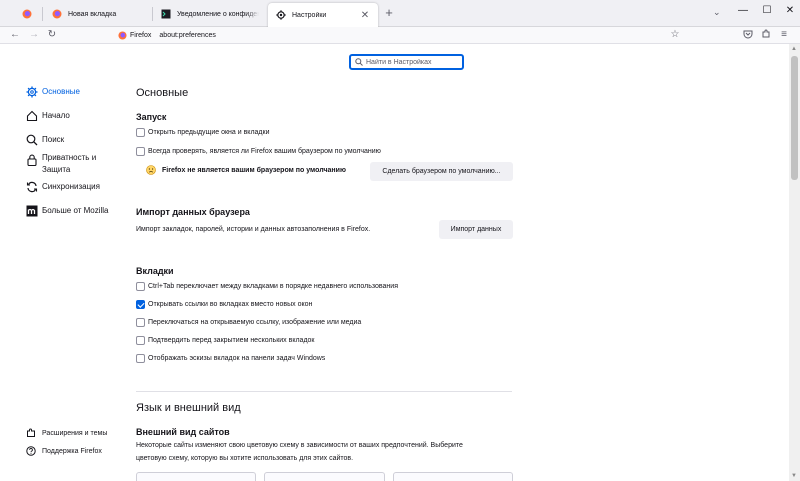  Describe the element at coordinates (31, 451) in the screenshot. I see `help-icon` at that location.